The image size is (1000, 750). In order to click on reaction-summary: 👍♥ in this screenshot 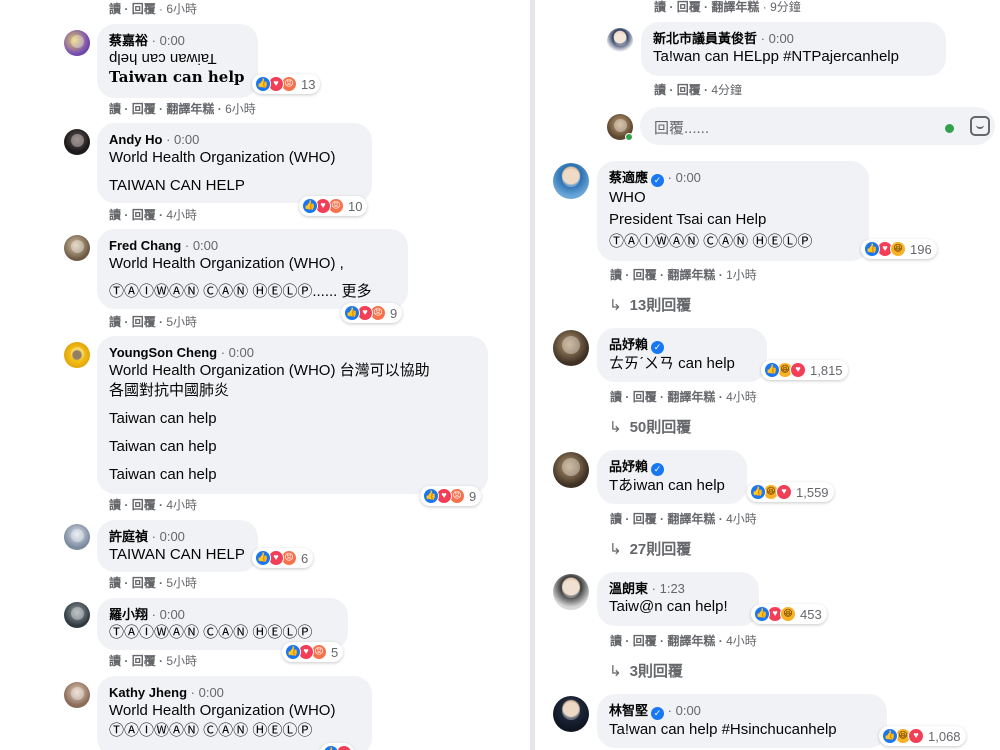, I will do `click(337, 746)`.